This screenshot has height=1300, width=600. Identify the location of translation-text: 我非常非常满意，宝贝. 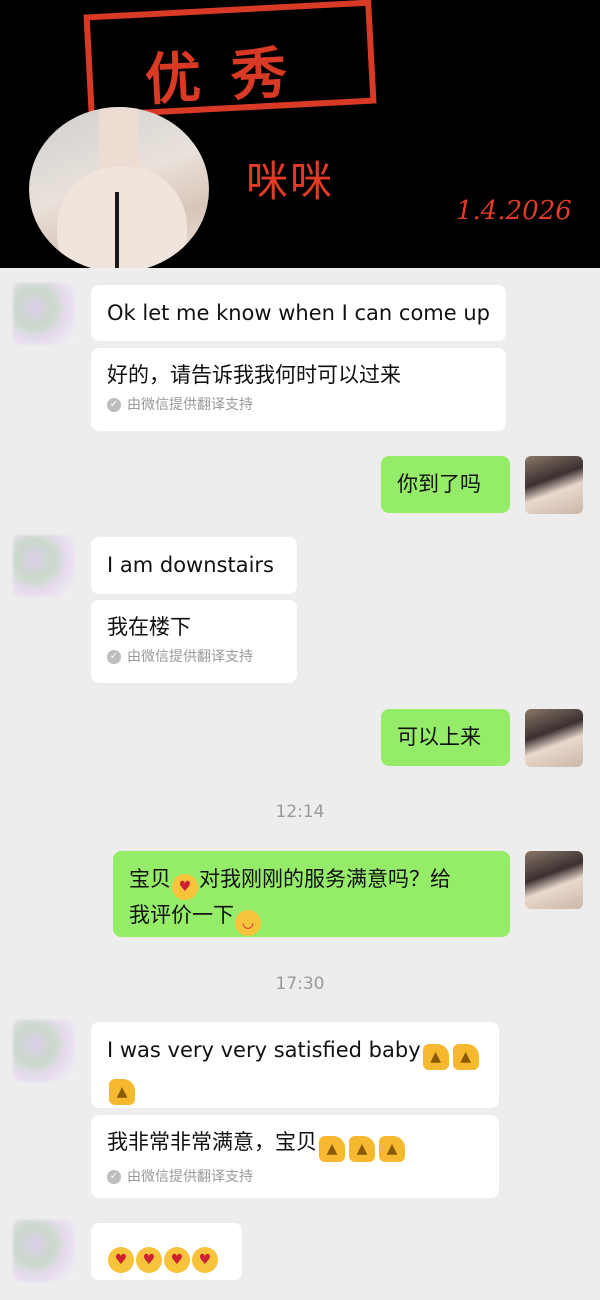
(212, 1142).